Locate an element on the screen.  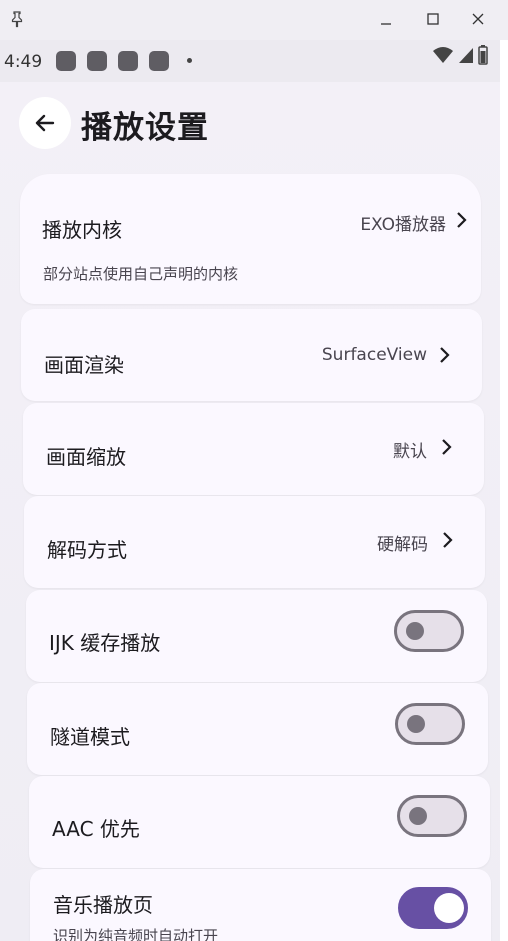
setting-label: 播放内核 is located at coordinates (82, 230).